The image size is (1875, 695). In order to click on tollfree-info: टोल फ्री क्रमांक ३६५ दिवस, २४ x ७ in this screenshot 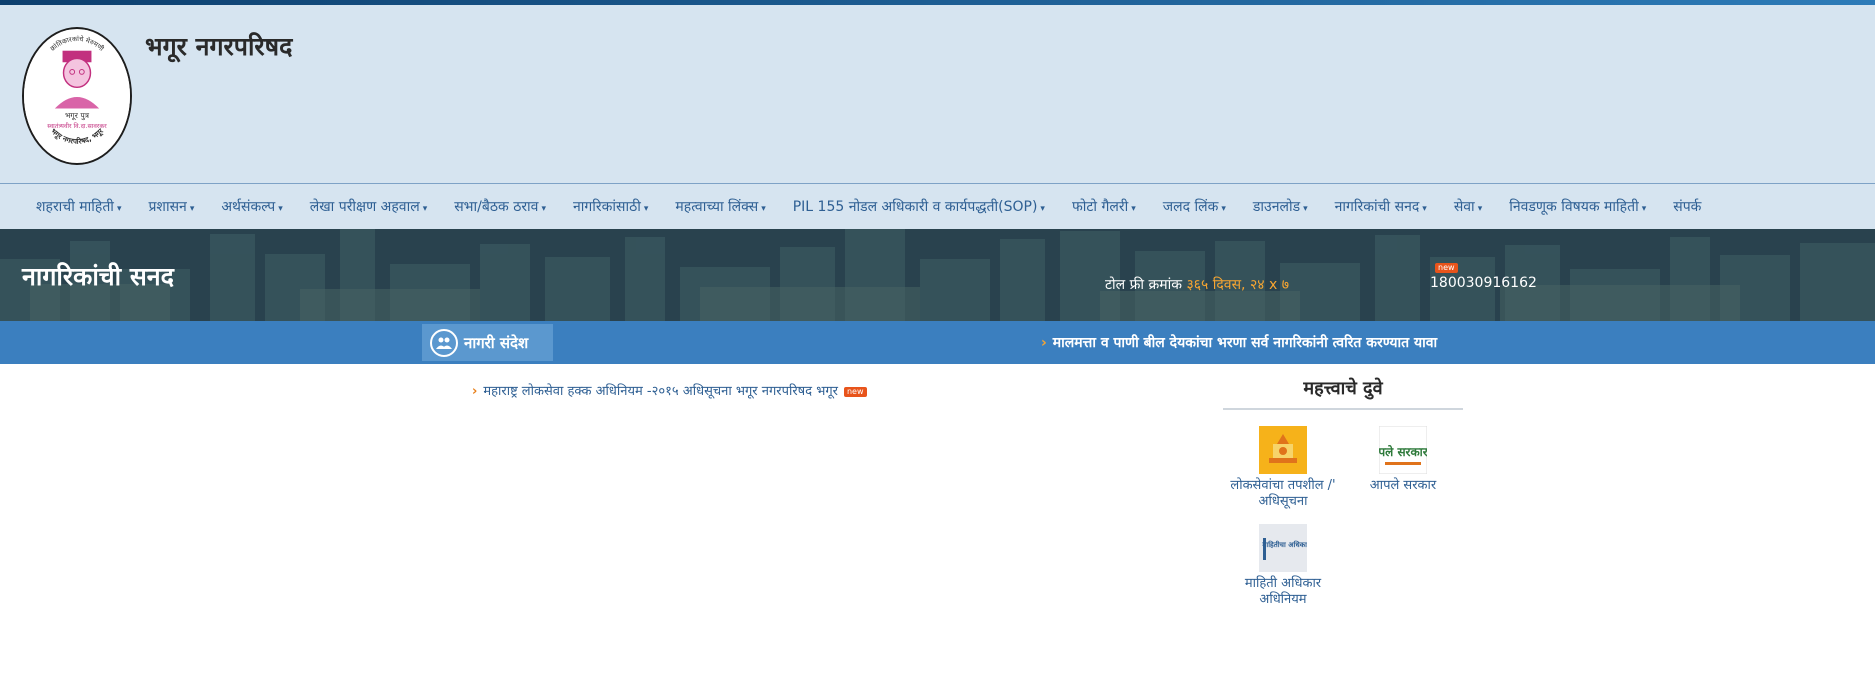, I will do `click(1197, 284)`.